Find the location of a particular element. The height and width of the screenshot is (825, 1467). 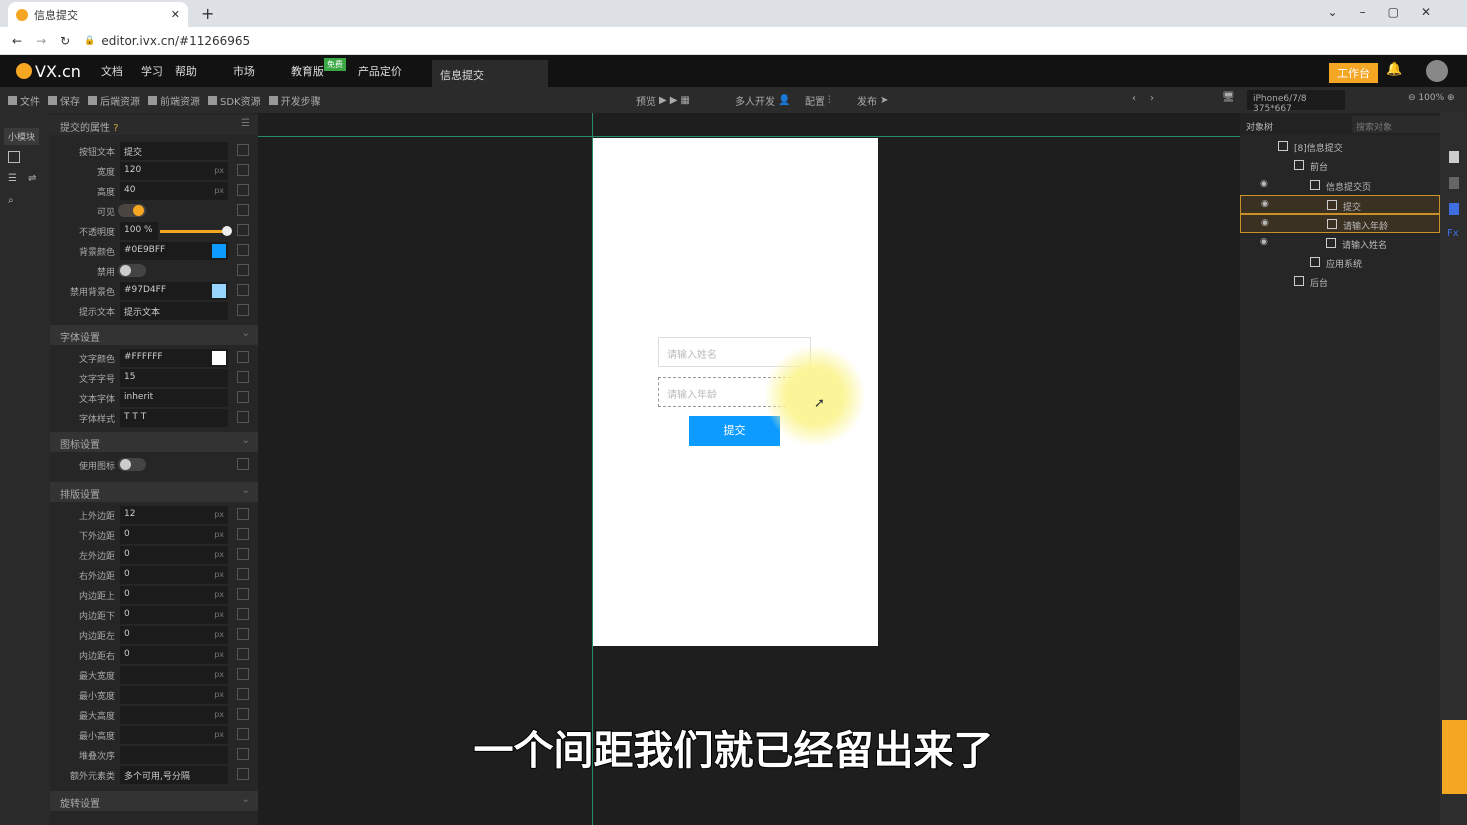

url-input: editor.ivx.cn/#11266965 is located at coordinates (175, 41).